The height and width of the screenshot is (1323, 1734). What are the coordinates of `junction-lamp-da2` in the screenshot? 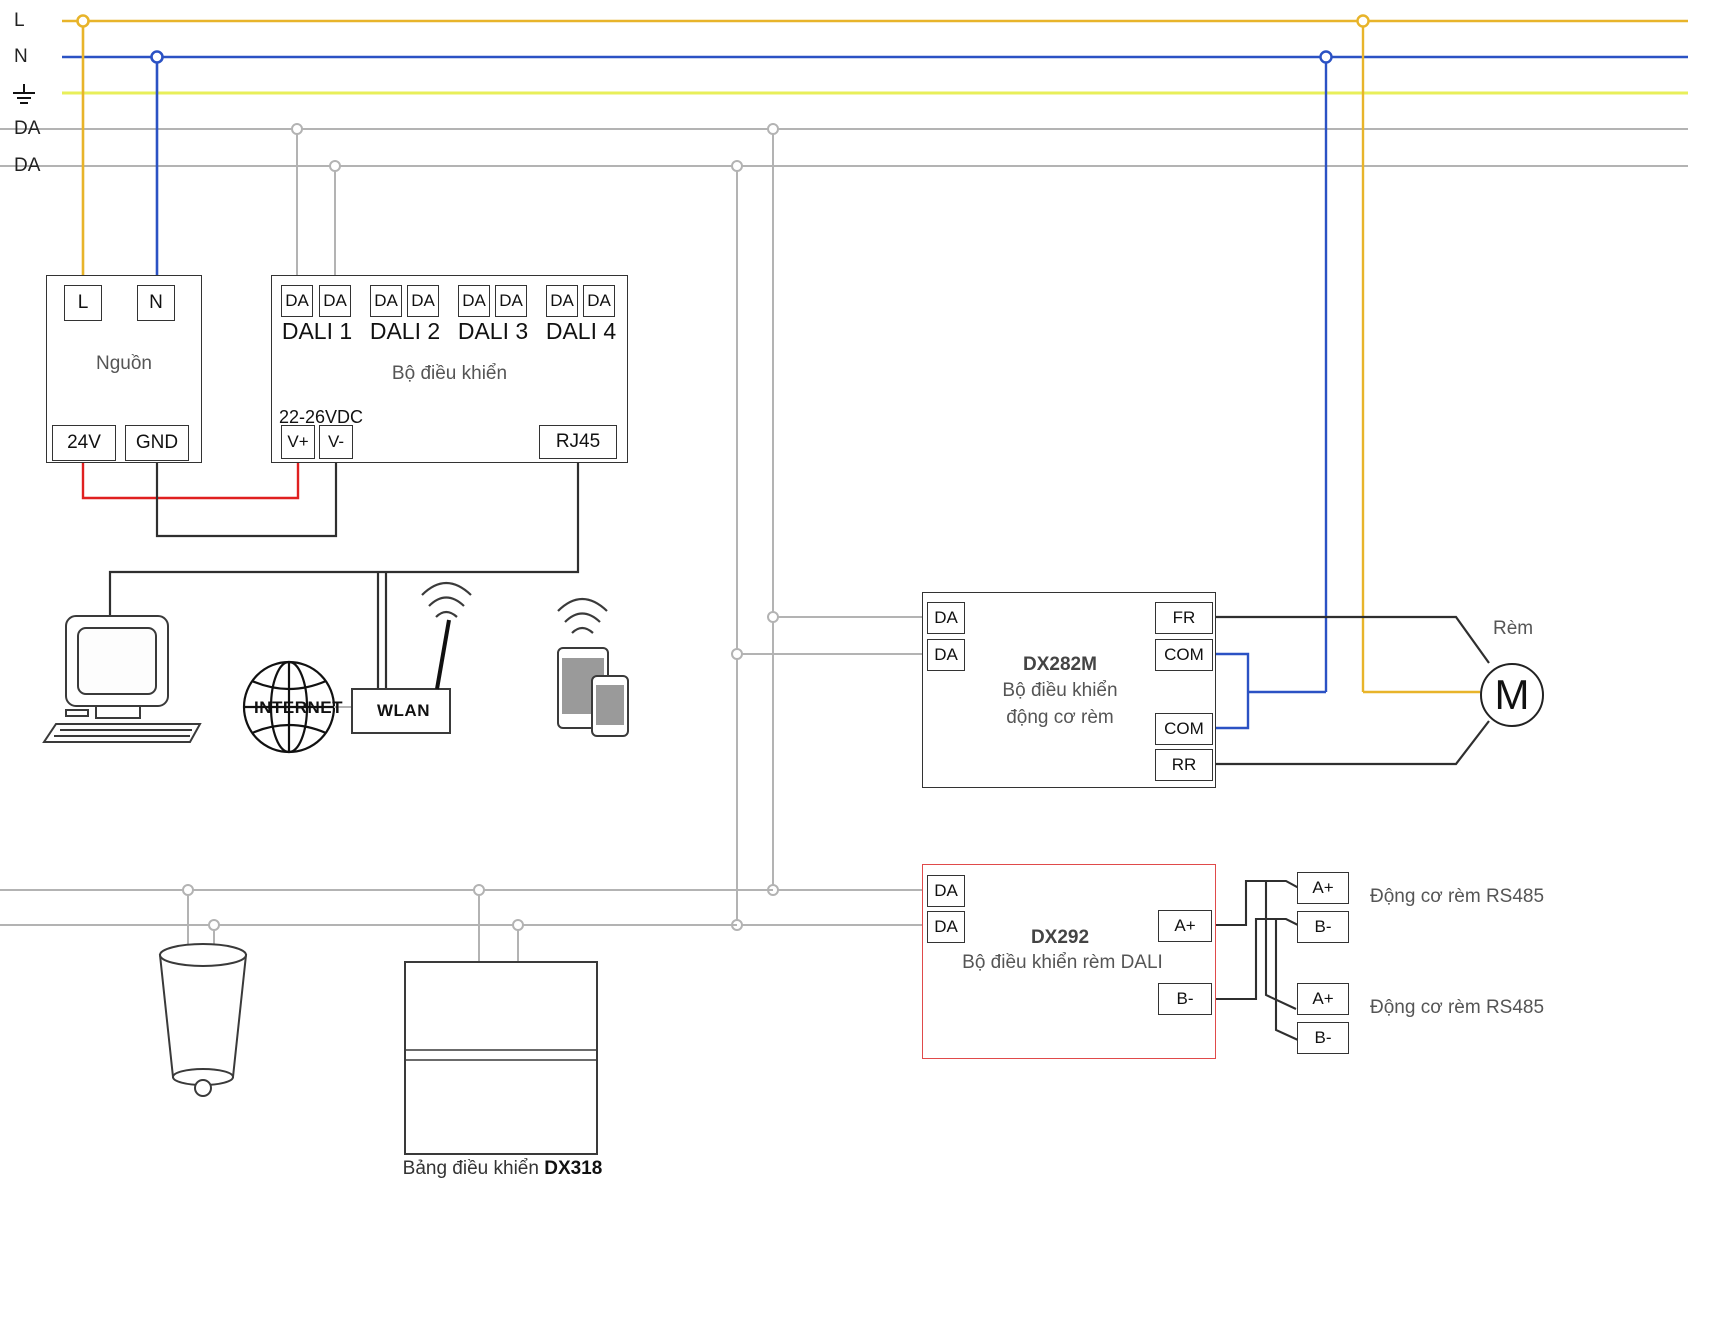 It's located at (214, 925).